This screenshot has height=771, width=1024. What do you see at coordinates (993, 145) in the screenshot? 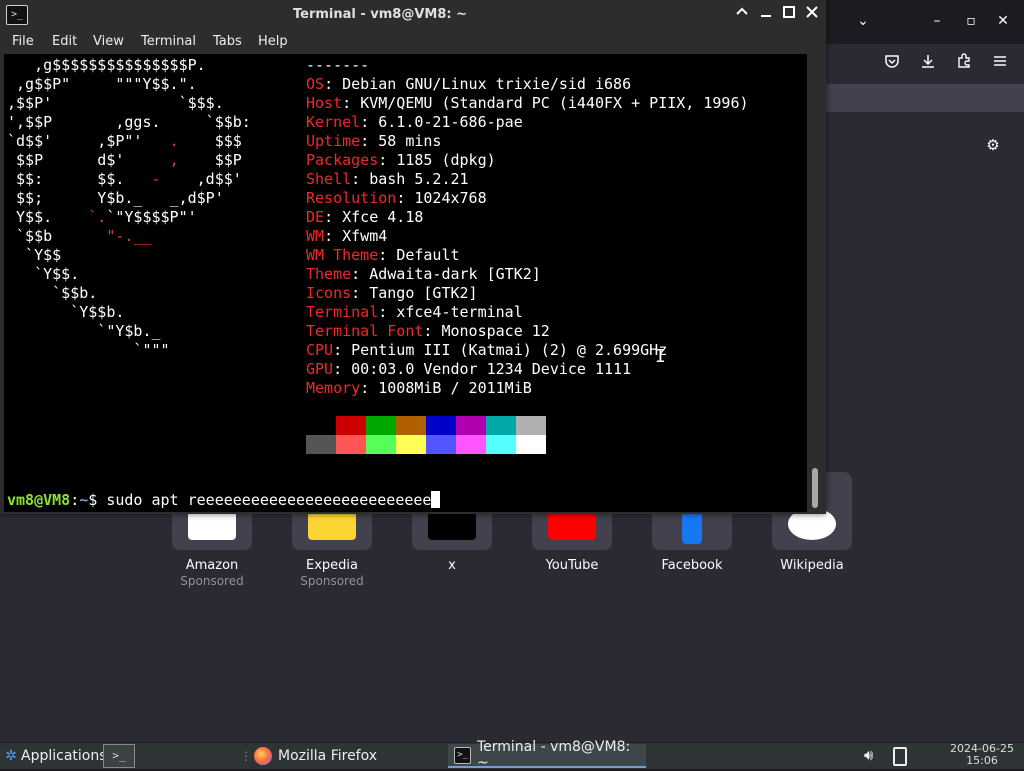
I see `settings-icon: ⚙` at bounding box center [993, 145].